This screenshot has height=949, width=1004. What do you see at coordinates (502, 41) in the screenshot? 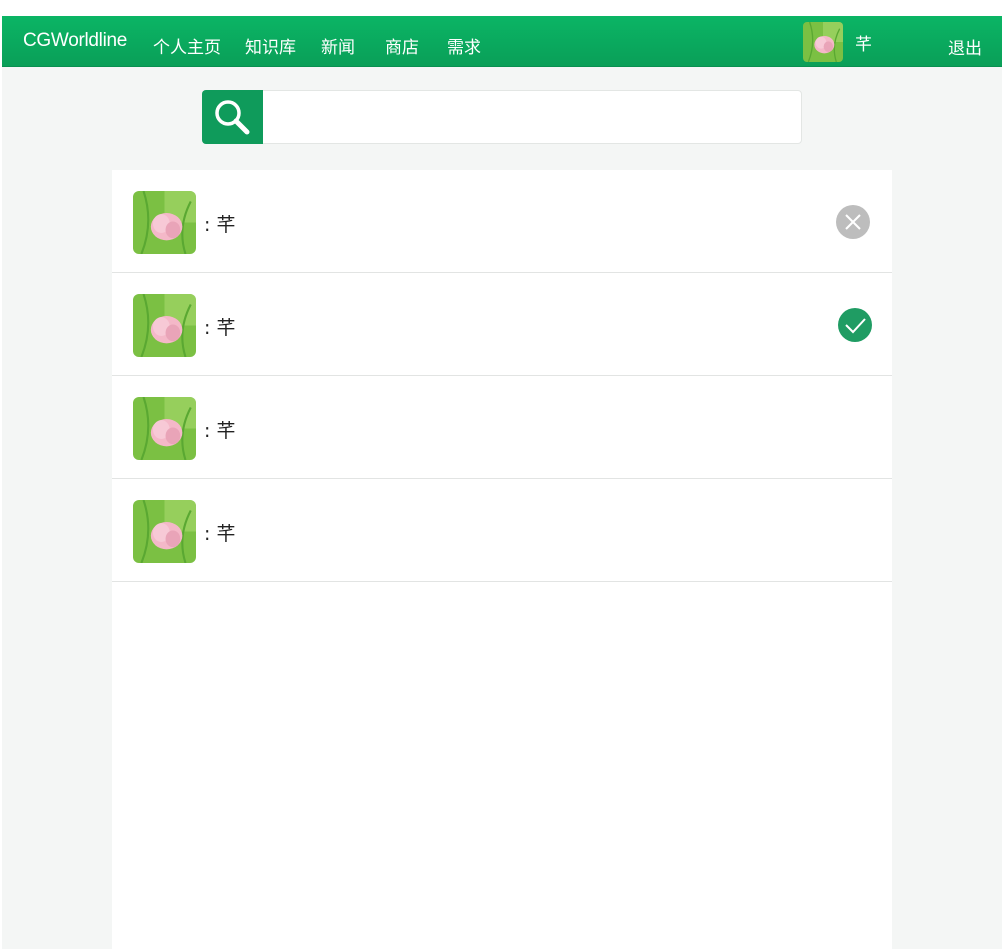
I see `top-navbar: CGWorldline 个人主页 知识库 新闻 商店 需求 芊 退出` at bounding box center [502, 41].